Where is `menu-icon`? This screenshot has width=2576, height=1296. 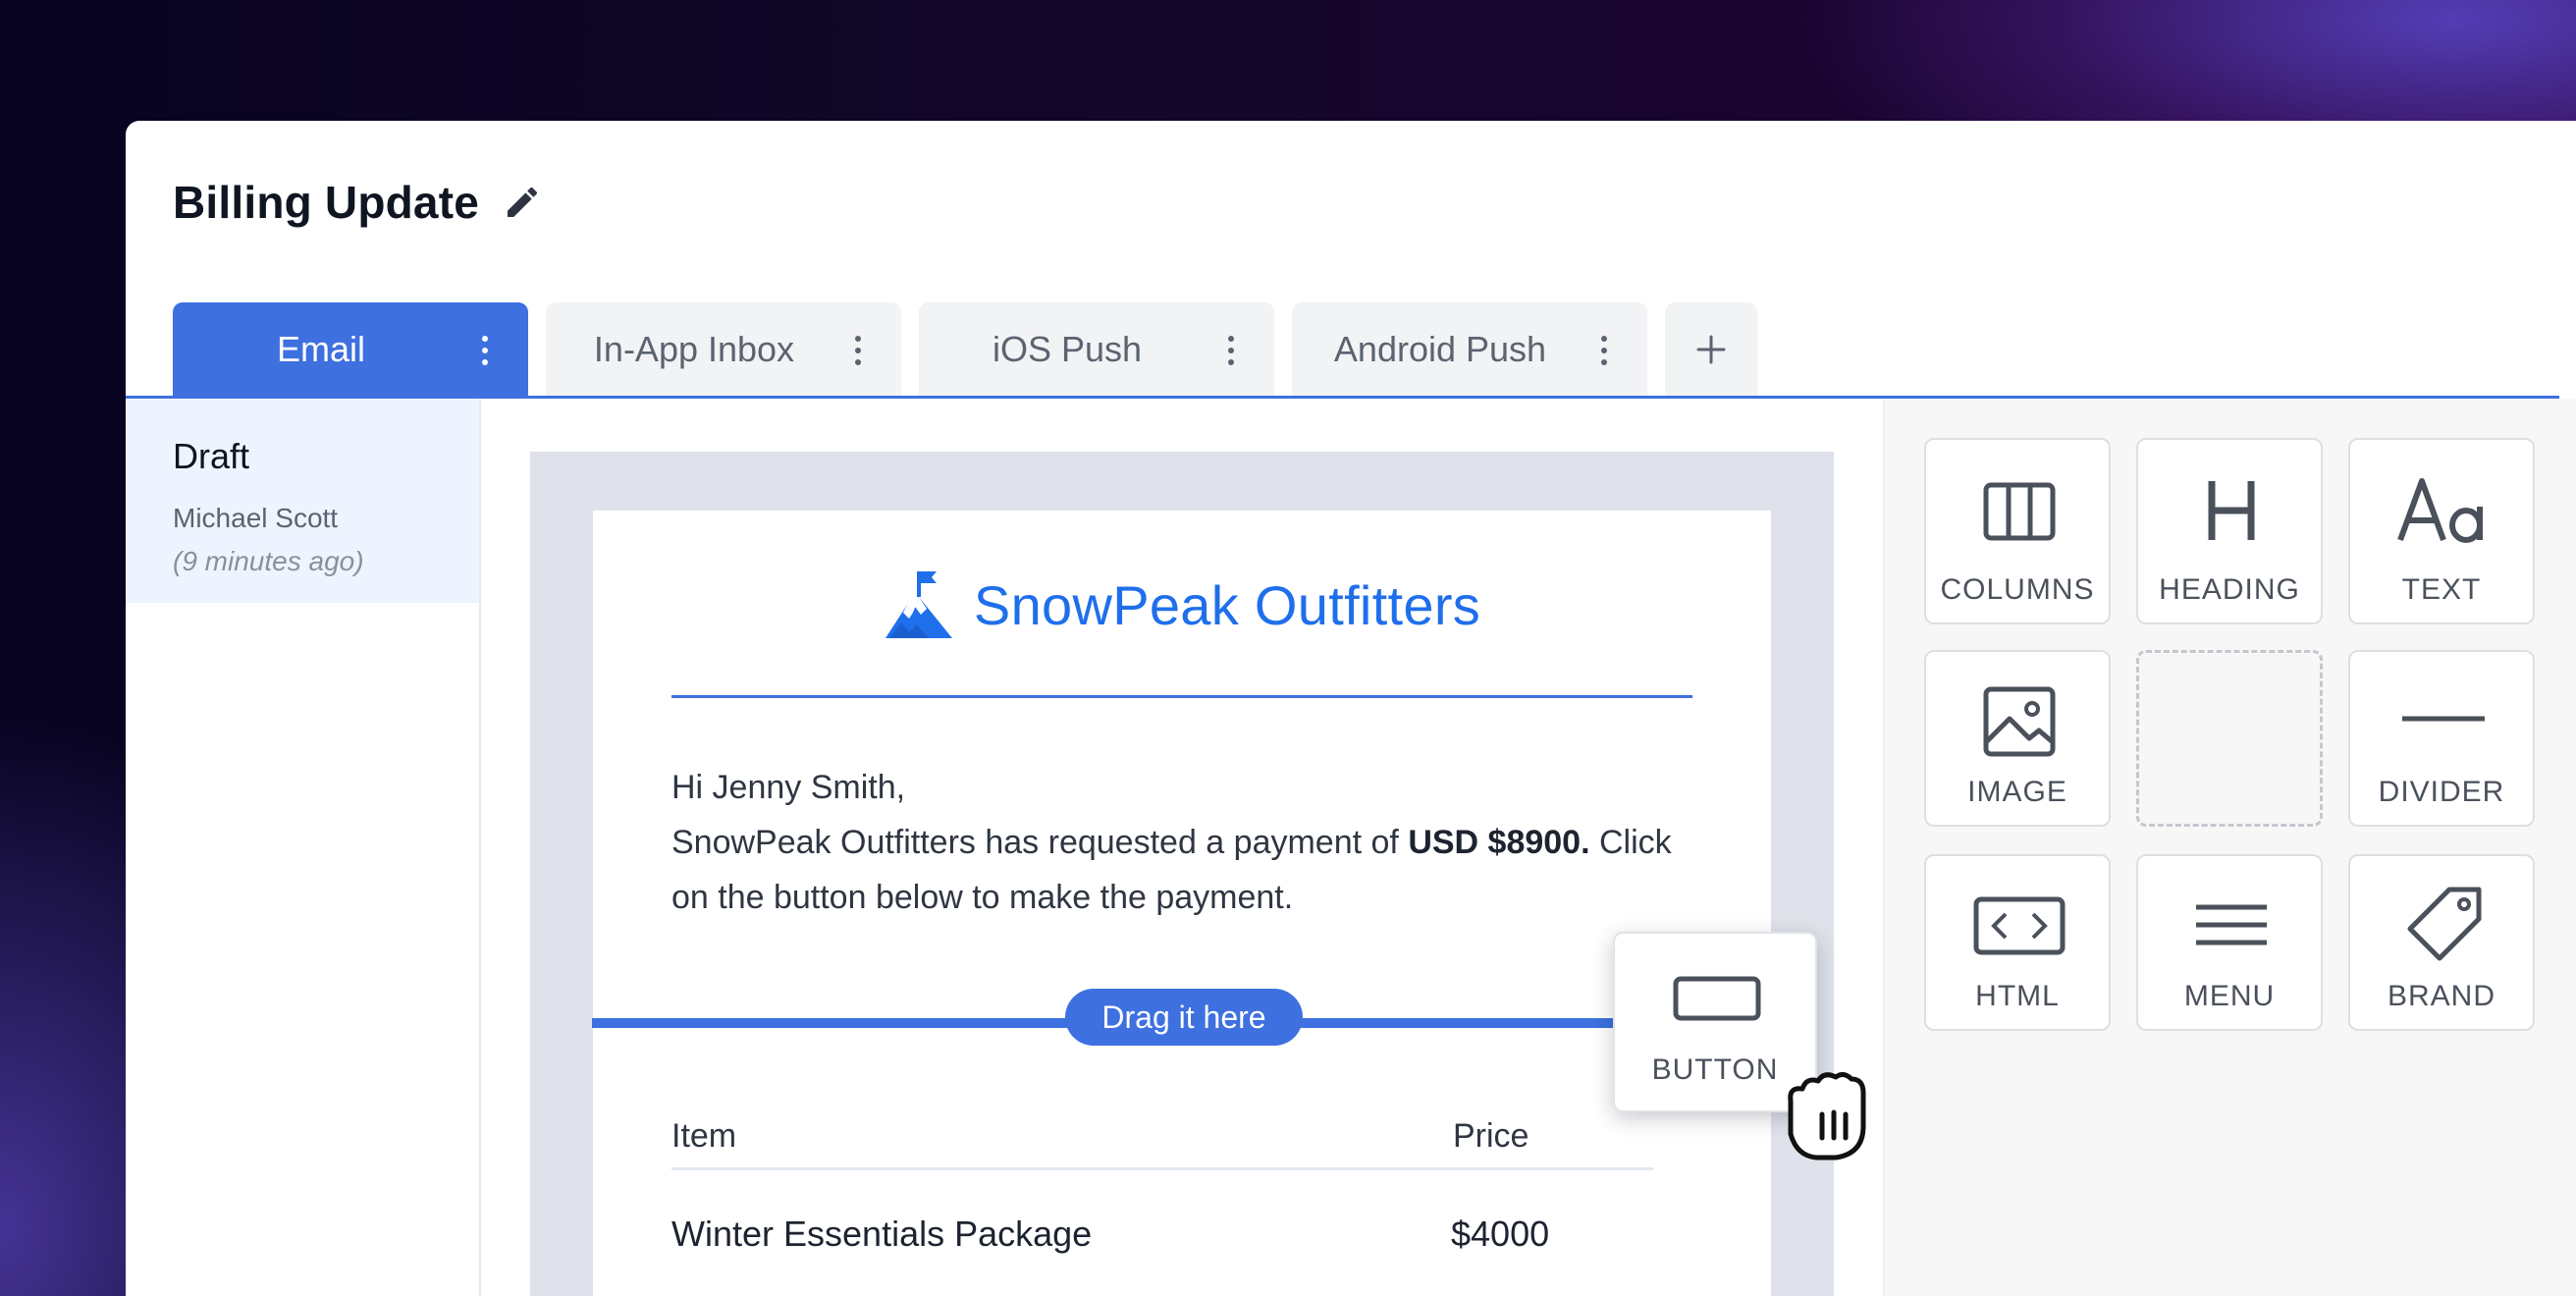 menu-icon is located at coordinates (2231, 925).